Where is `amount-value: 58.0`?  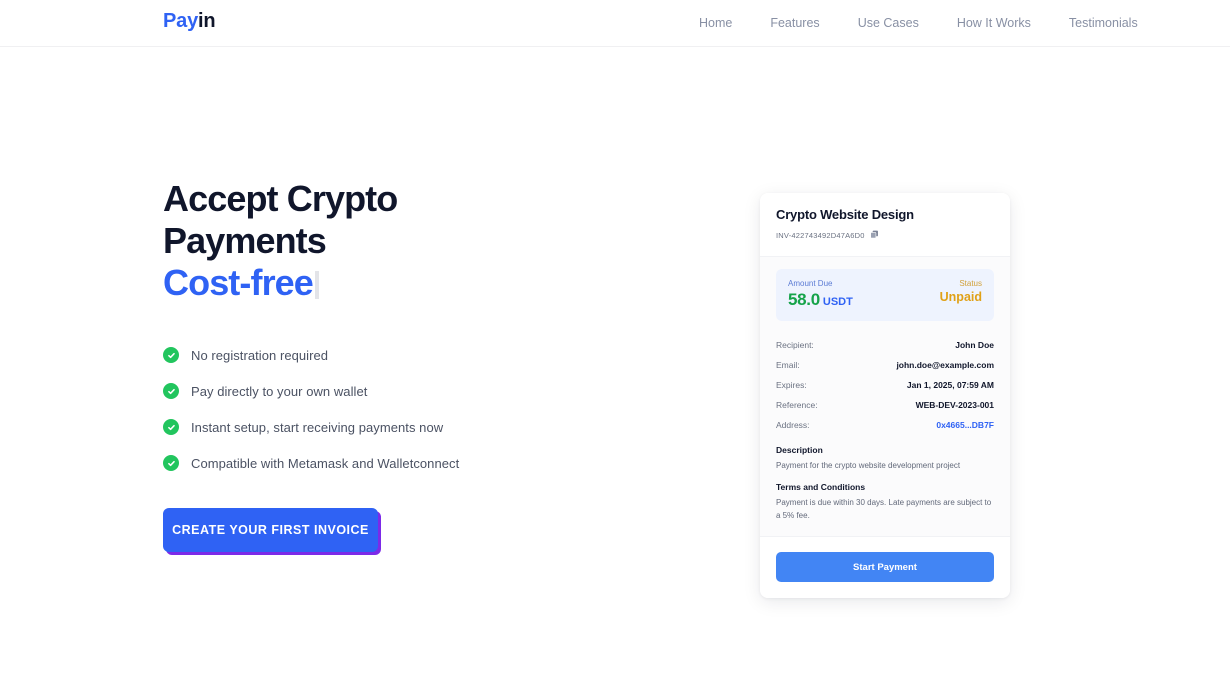 amount-value: 58.0 is located at coordinates (804, 299).